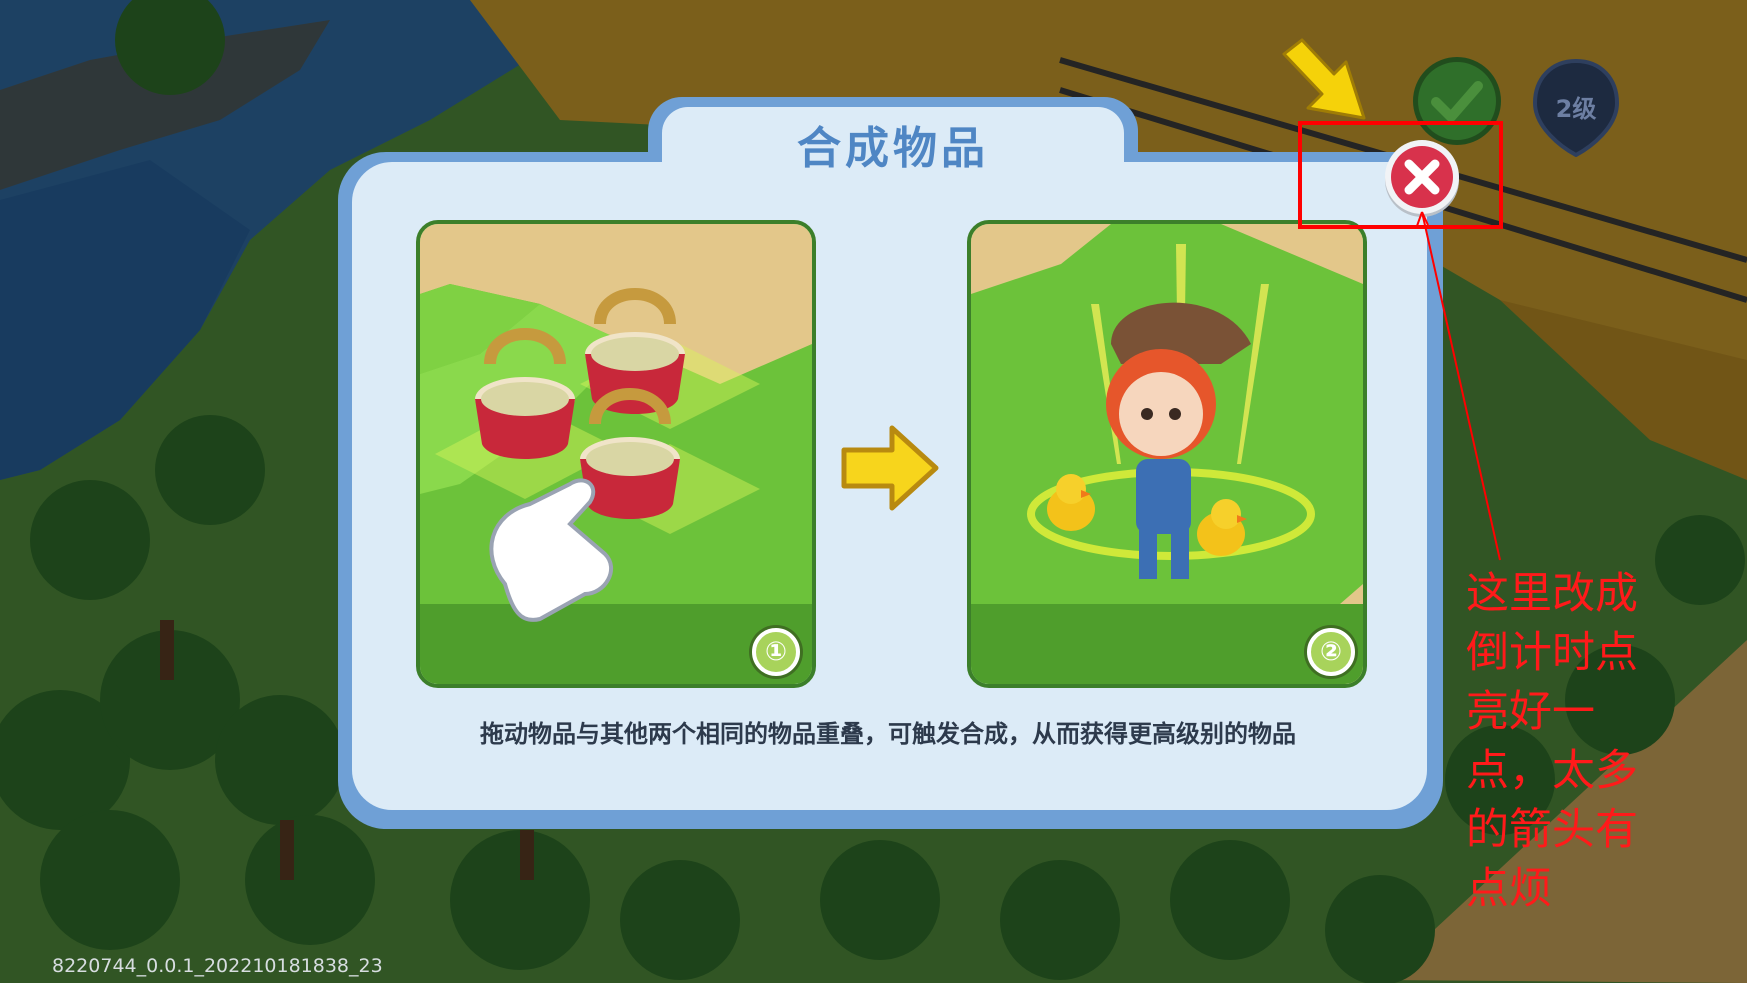 The height and width of the screenshot is (983, 1747). I want to click on annotation-note: 这里改成倒计时点亮好一点，太多的箭头有点烦, so click(1552, 741).